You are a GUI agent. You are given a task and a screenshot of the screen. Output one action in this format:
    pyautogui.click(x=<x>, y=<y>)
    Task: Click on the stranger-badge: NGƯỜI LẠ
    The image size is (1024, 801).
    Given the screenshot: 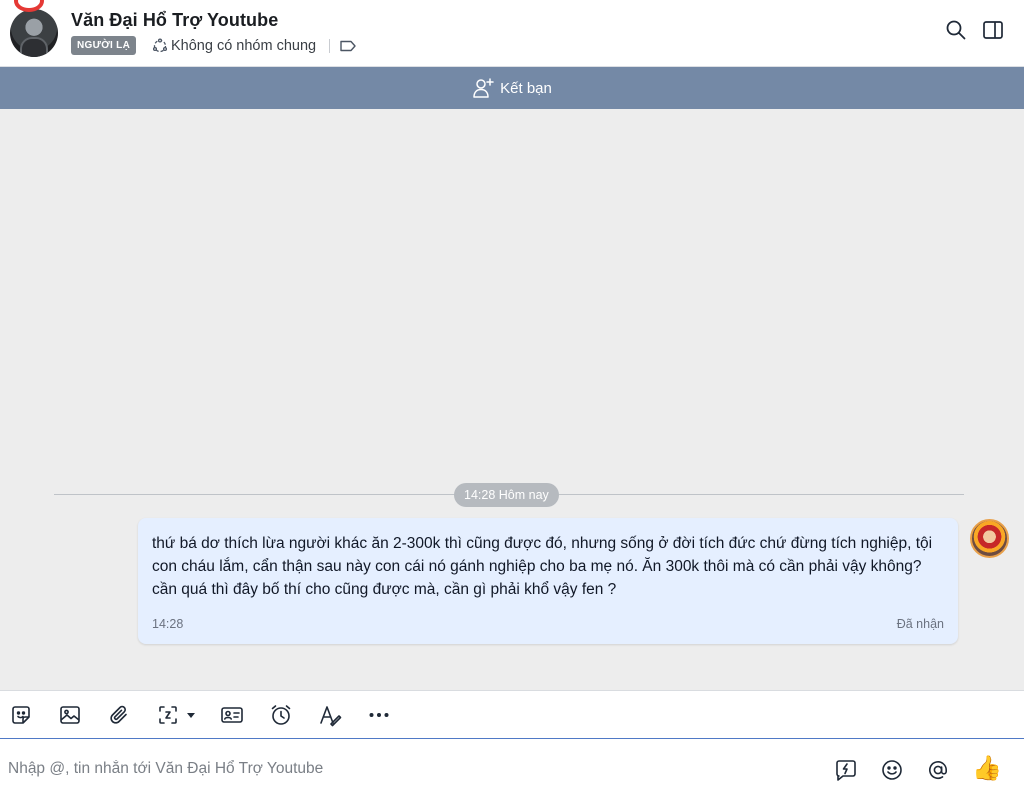 What is the action you would take?
    pyautogui.click(x=104, y=45)
    